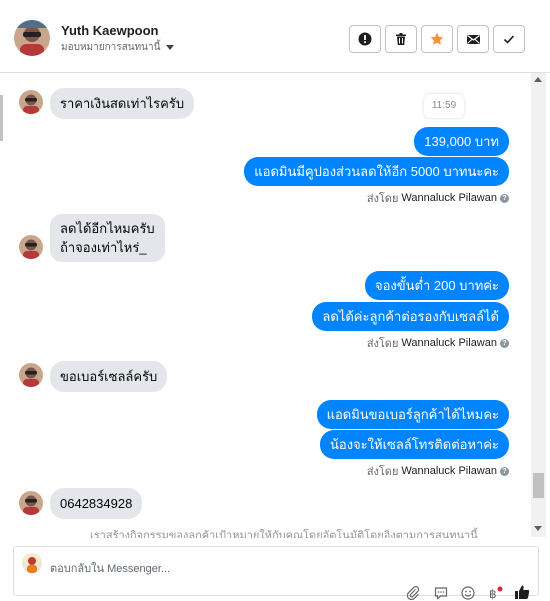 The width and height of the screenshot is (550, 601). I want to click on scroll-up-arrow-icon, so click(538, 79).